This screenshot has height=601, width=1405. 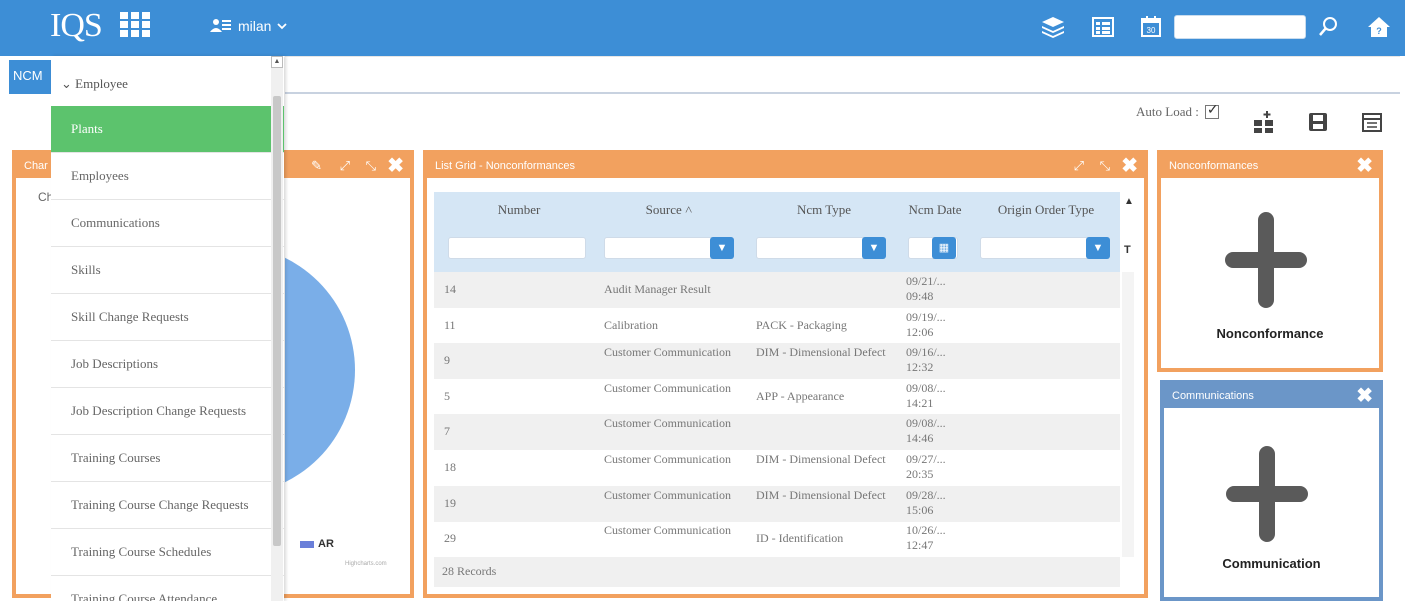 What do you see at coordinates (519, 210) in the screenshot?
I see `column-number: Number` at bounding box center [519, 210].